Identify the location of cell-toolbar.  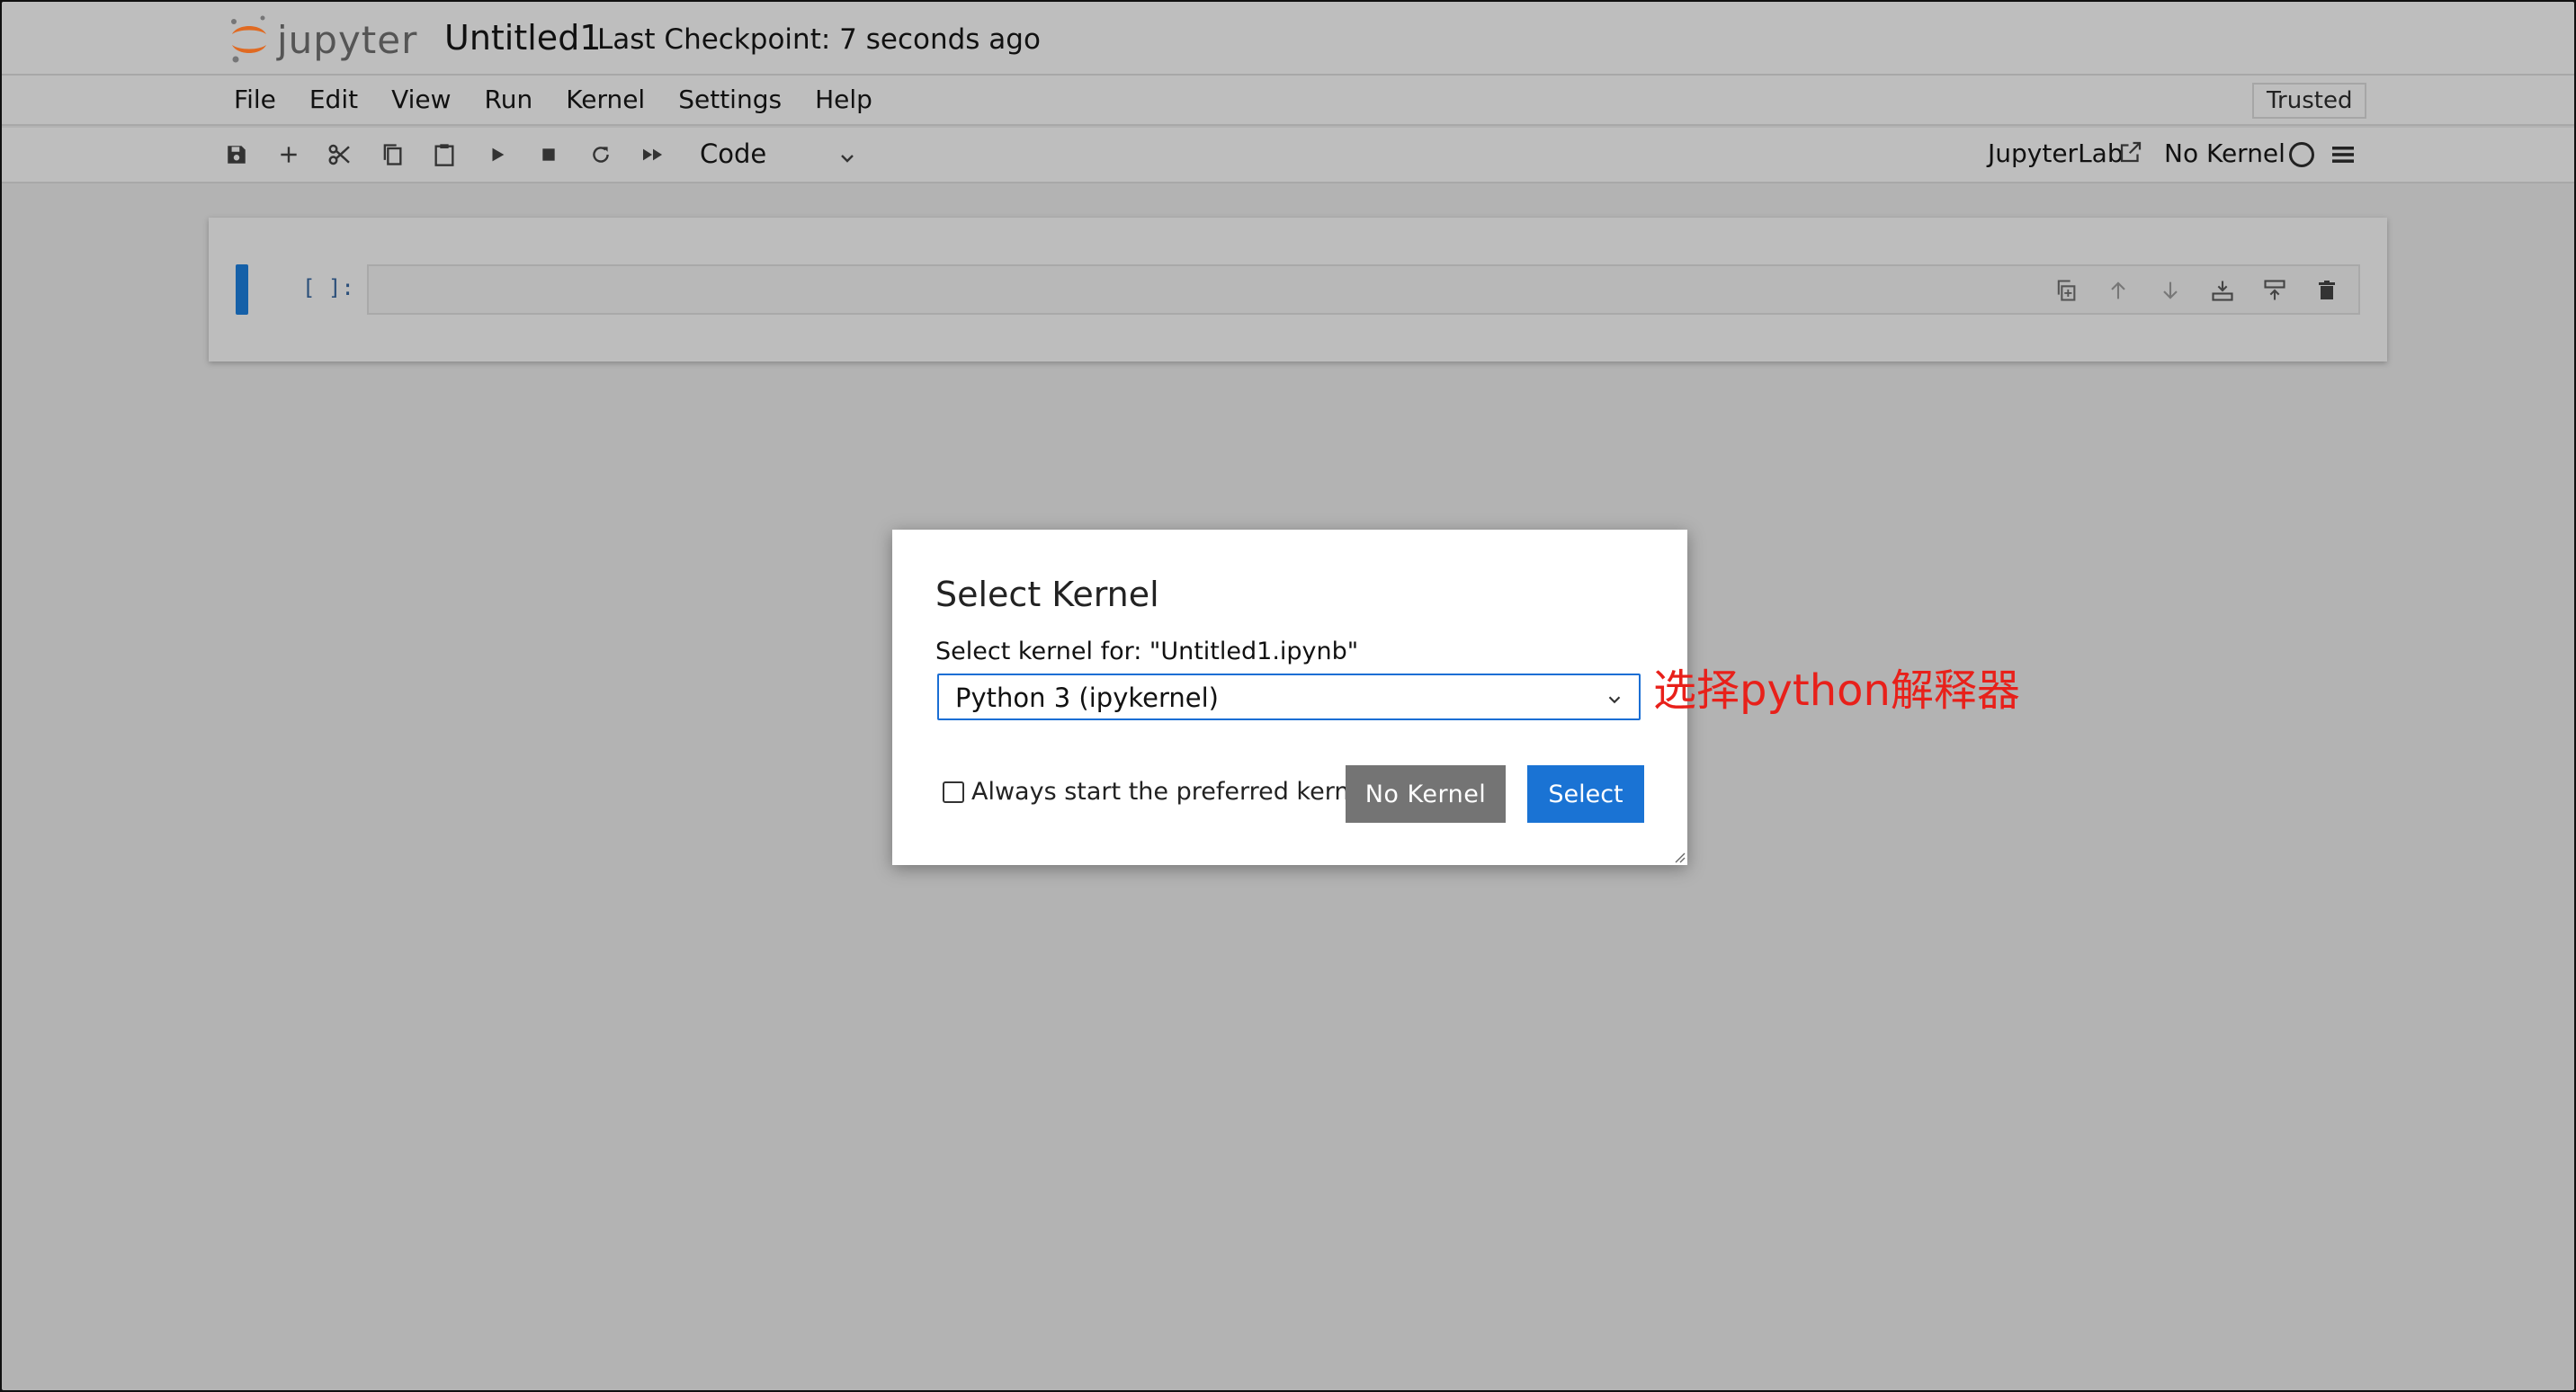
(2185, 290).